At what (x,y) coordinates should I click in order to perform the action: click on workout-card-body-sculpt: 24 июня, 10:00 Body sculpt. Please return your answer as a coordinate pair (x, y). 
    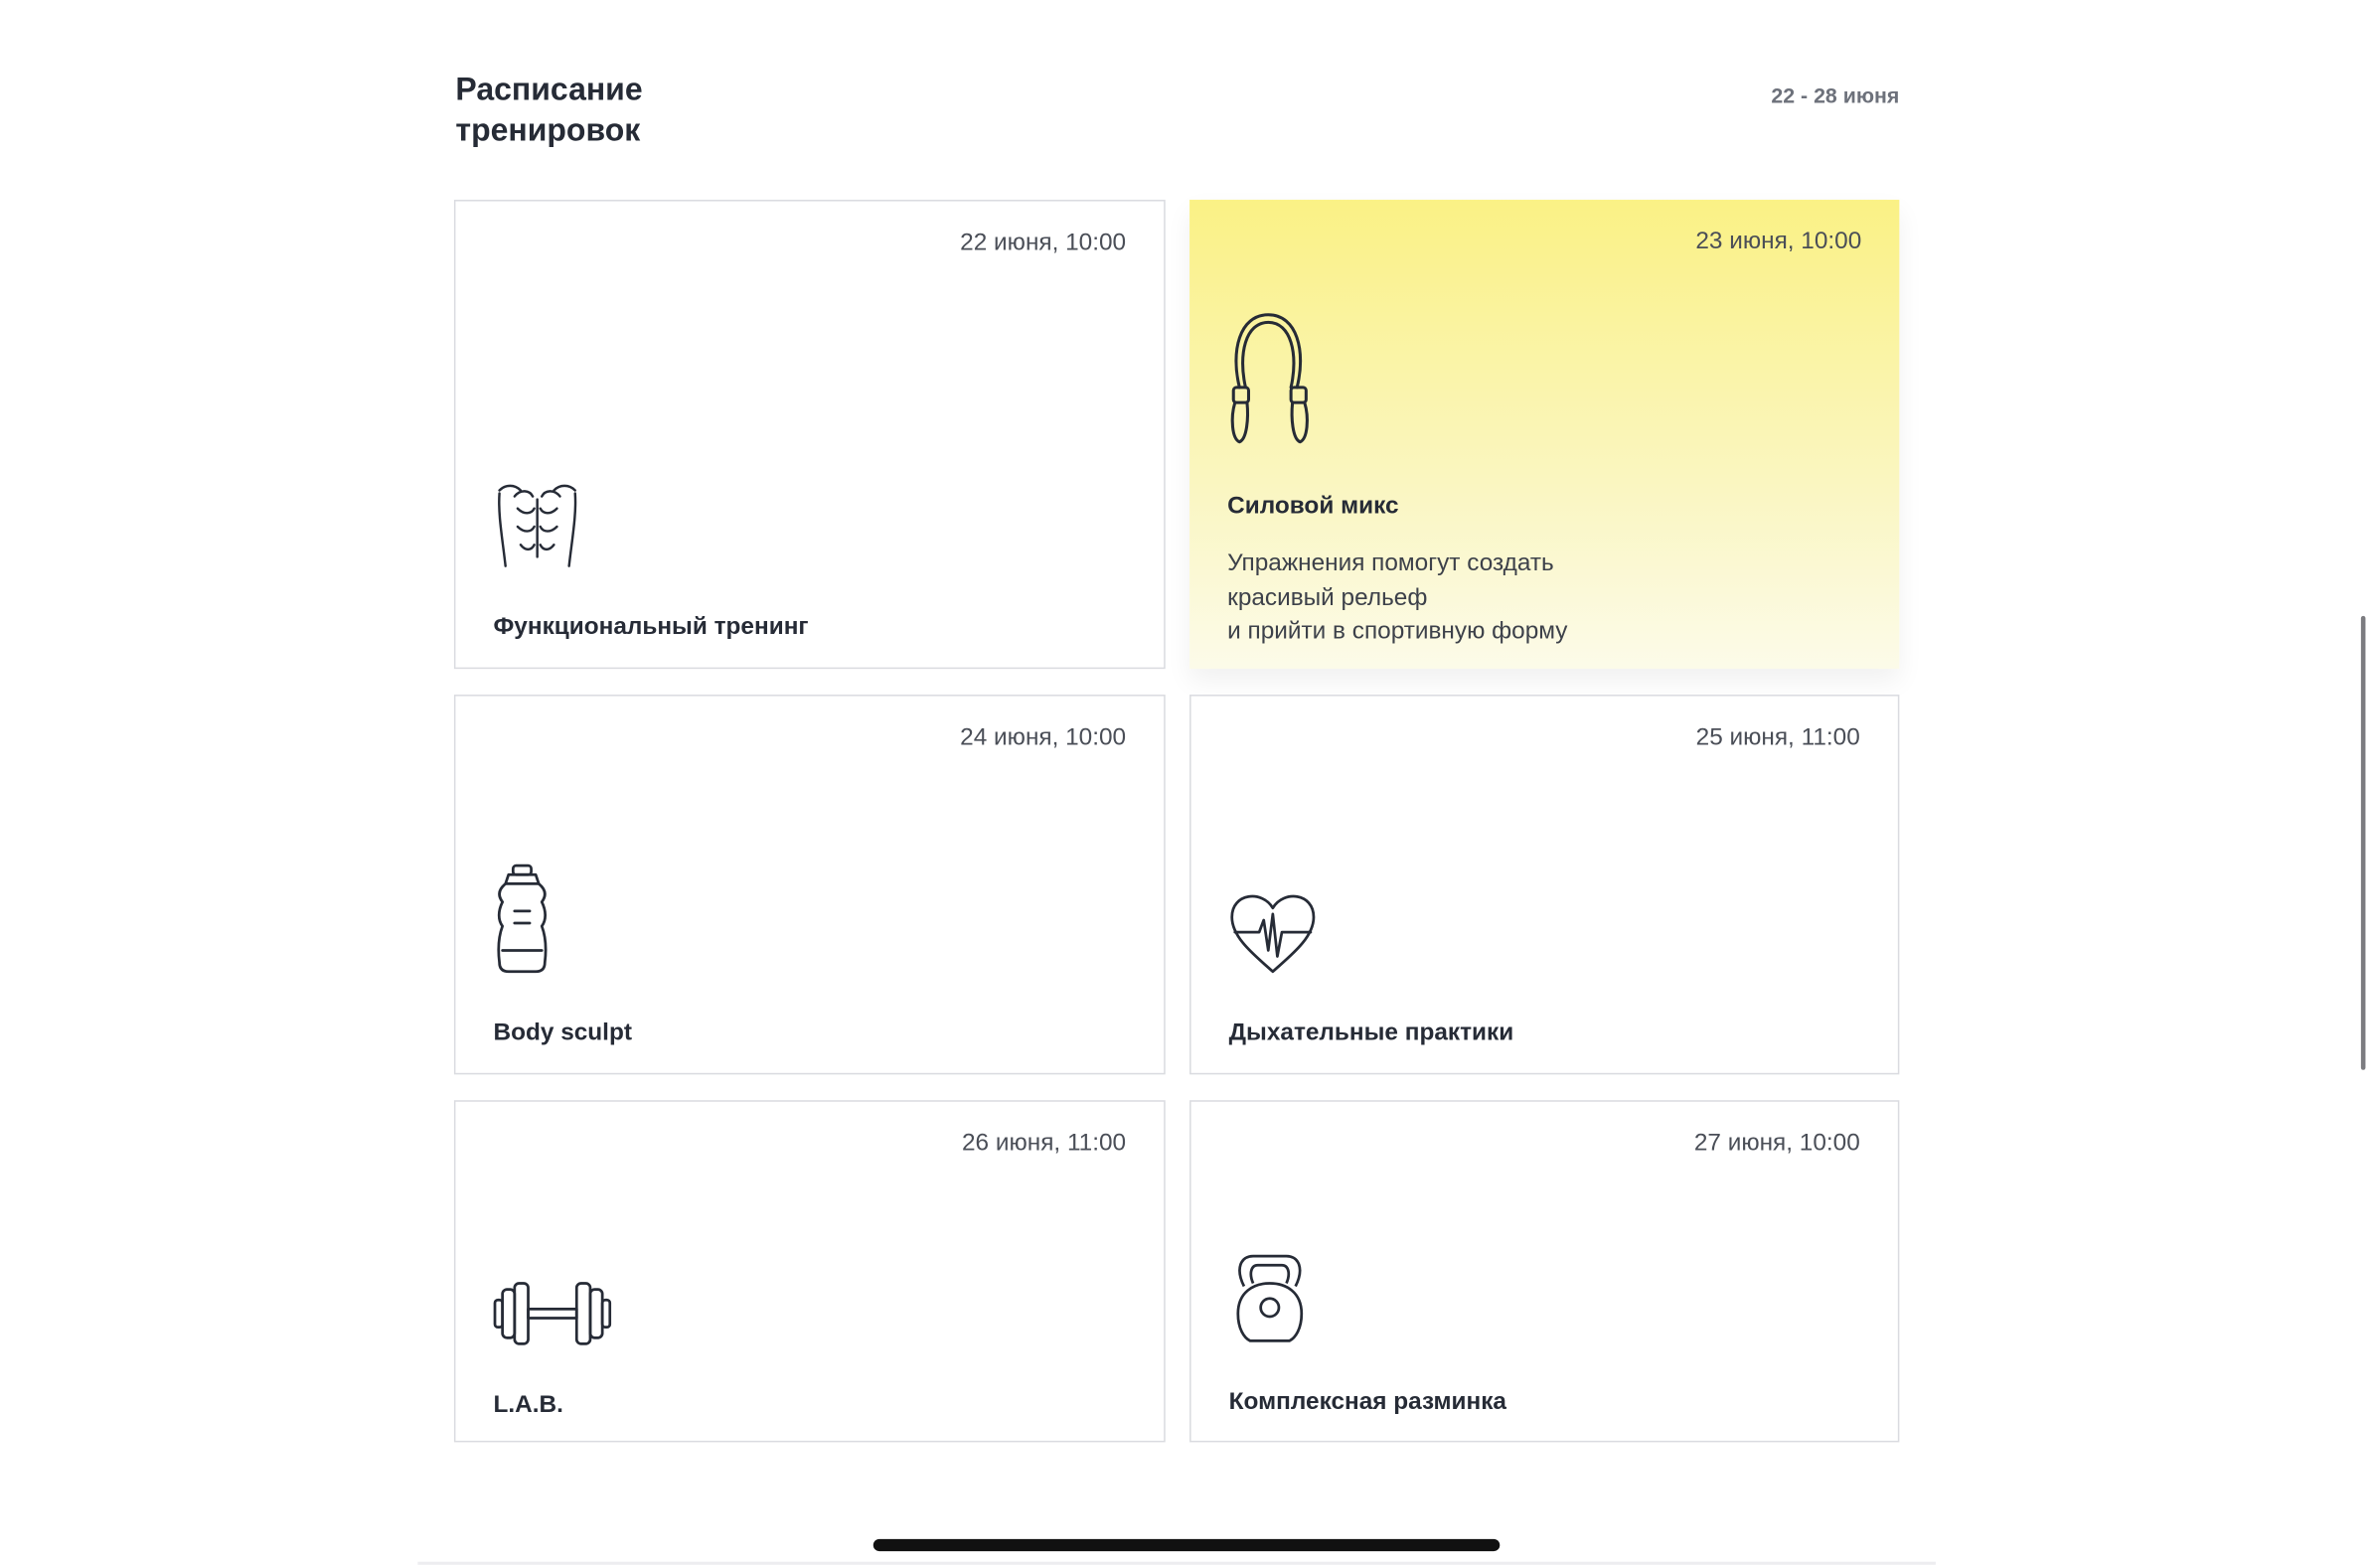
    Looking at the image, I should click on (809, 885).